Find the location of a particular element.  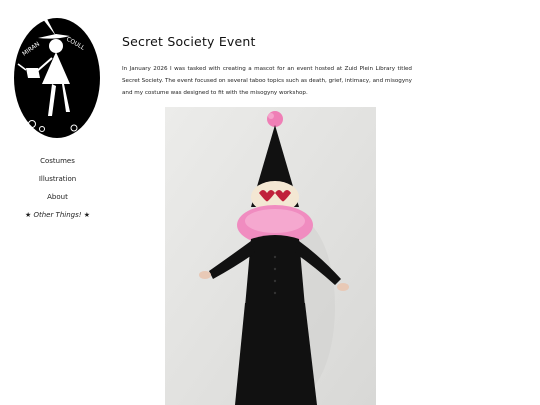

nav-other-things-label: Other Things! is located at coordinates (57, 215).